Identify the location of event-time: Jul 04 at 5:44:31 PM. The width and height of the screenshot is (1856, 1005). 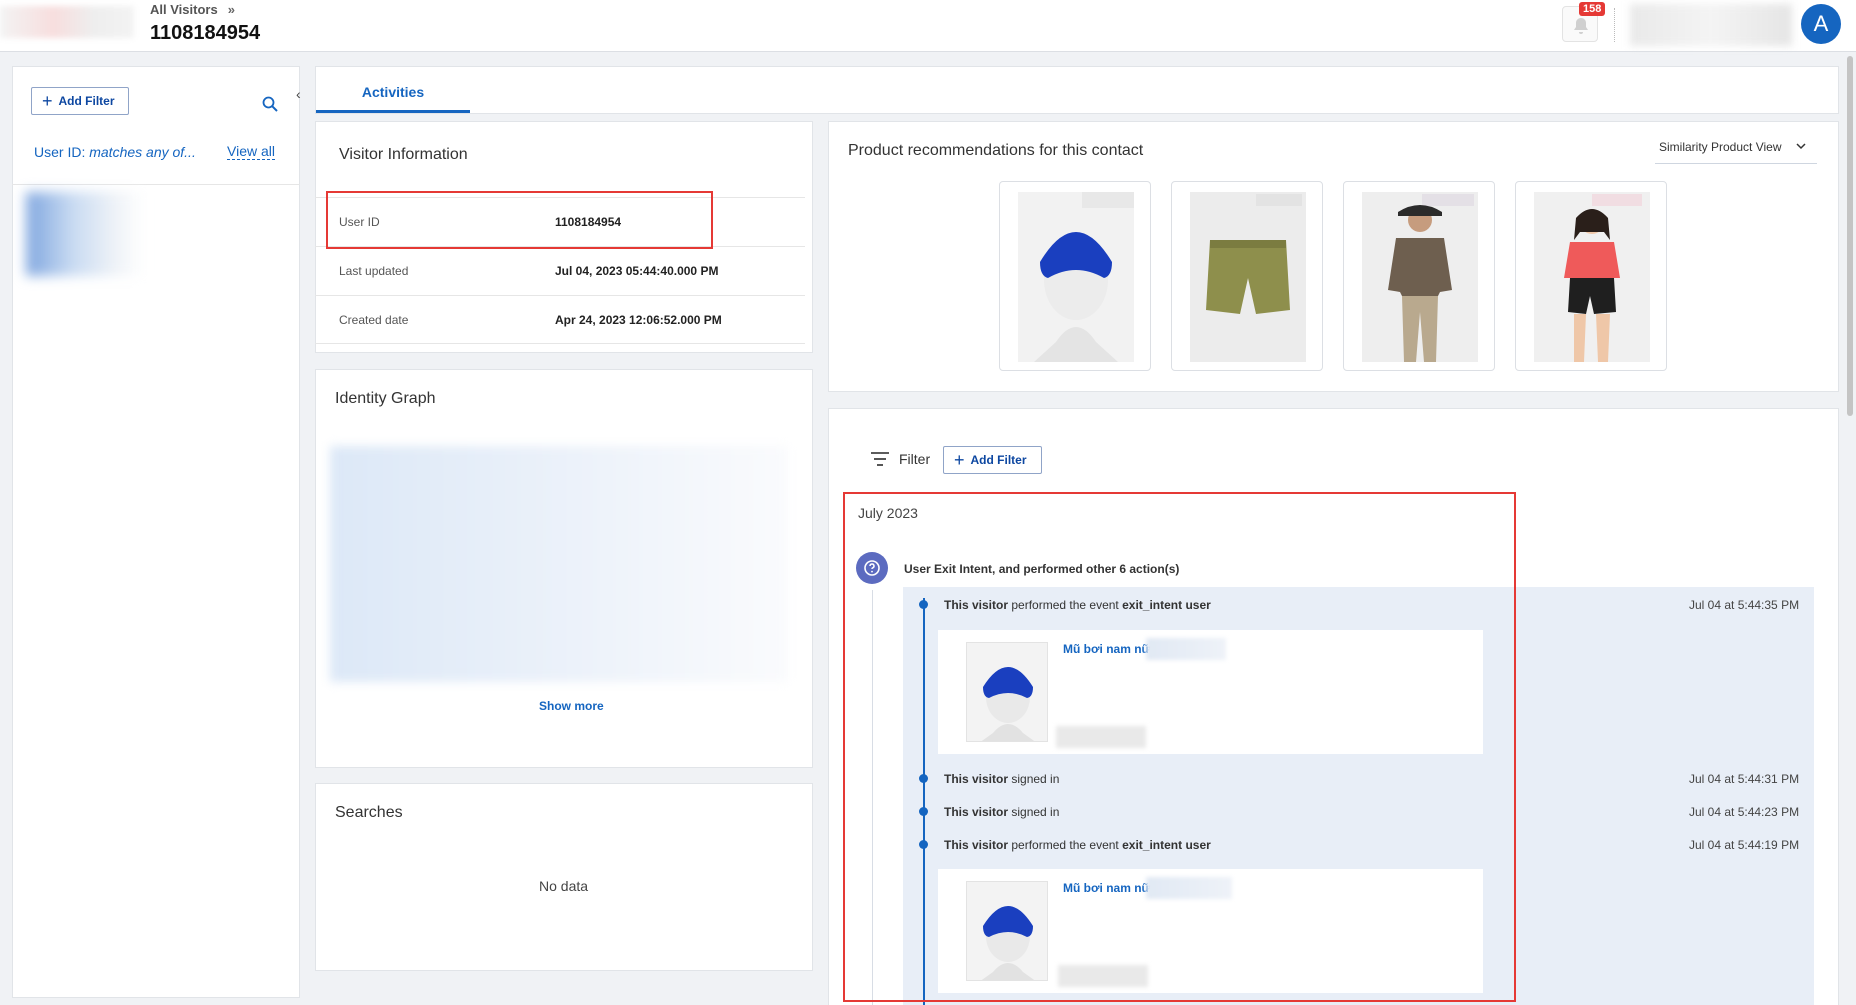
(1744, 779).